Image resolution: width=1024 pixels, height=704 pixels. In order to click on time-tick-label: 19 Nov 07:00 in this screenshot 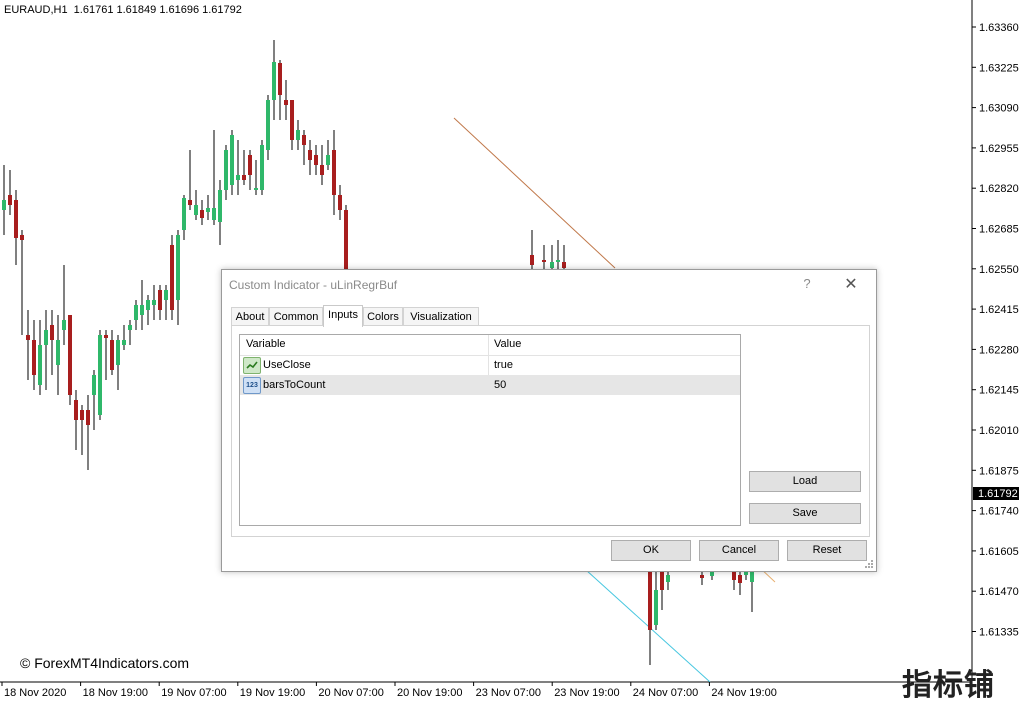, I will do `click(193, 693)`.